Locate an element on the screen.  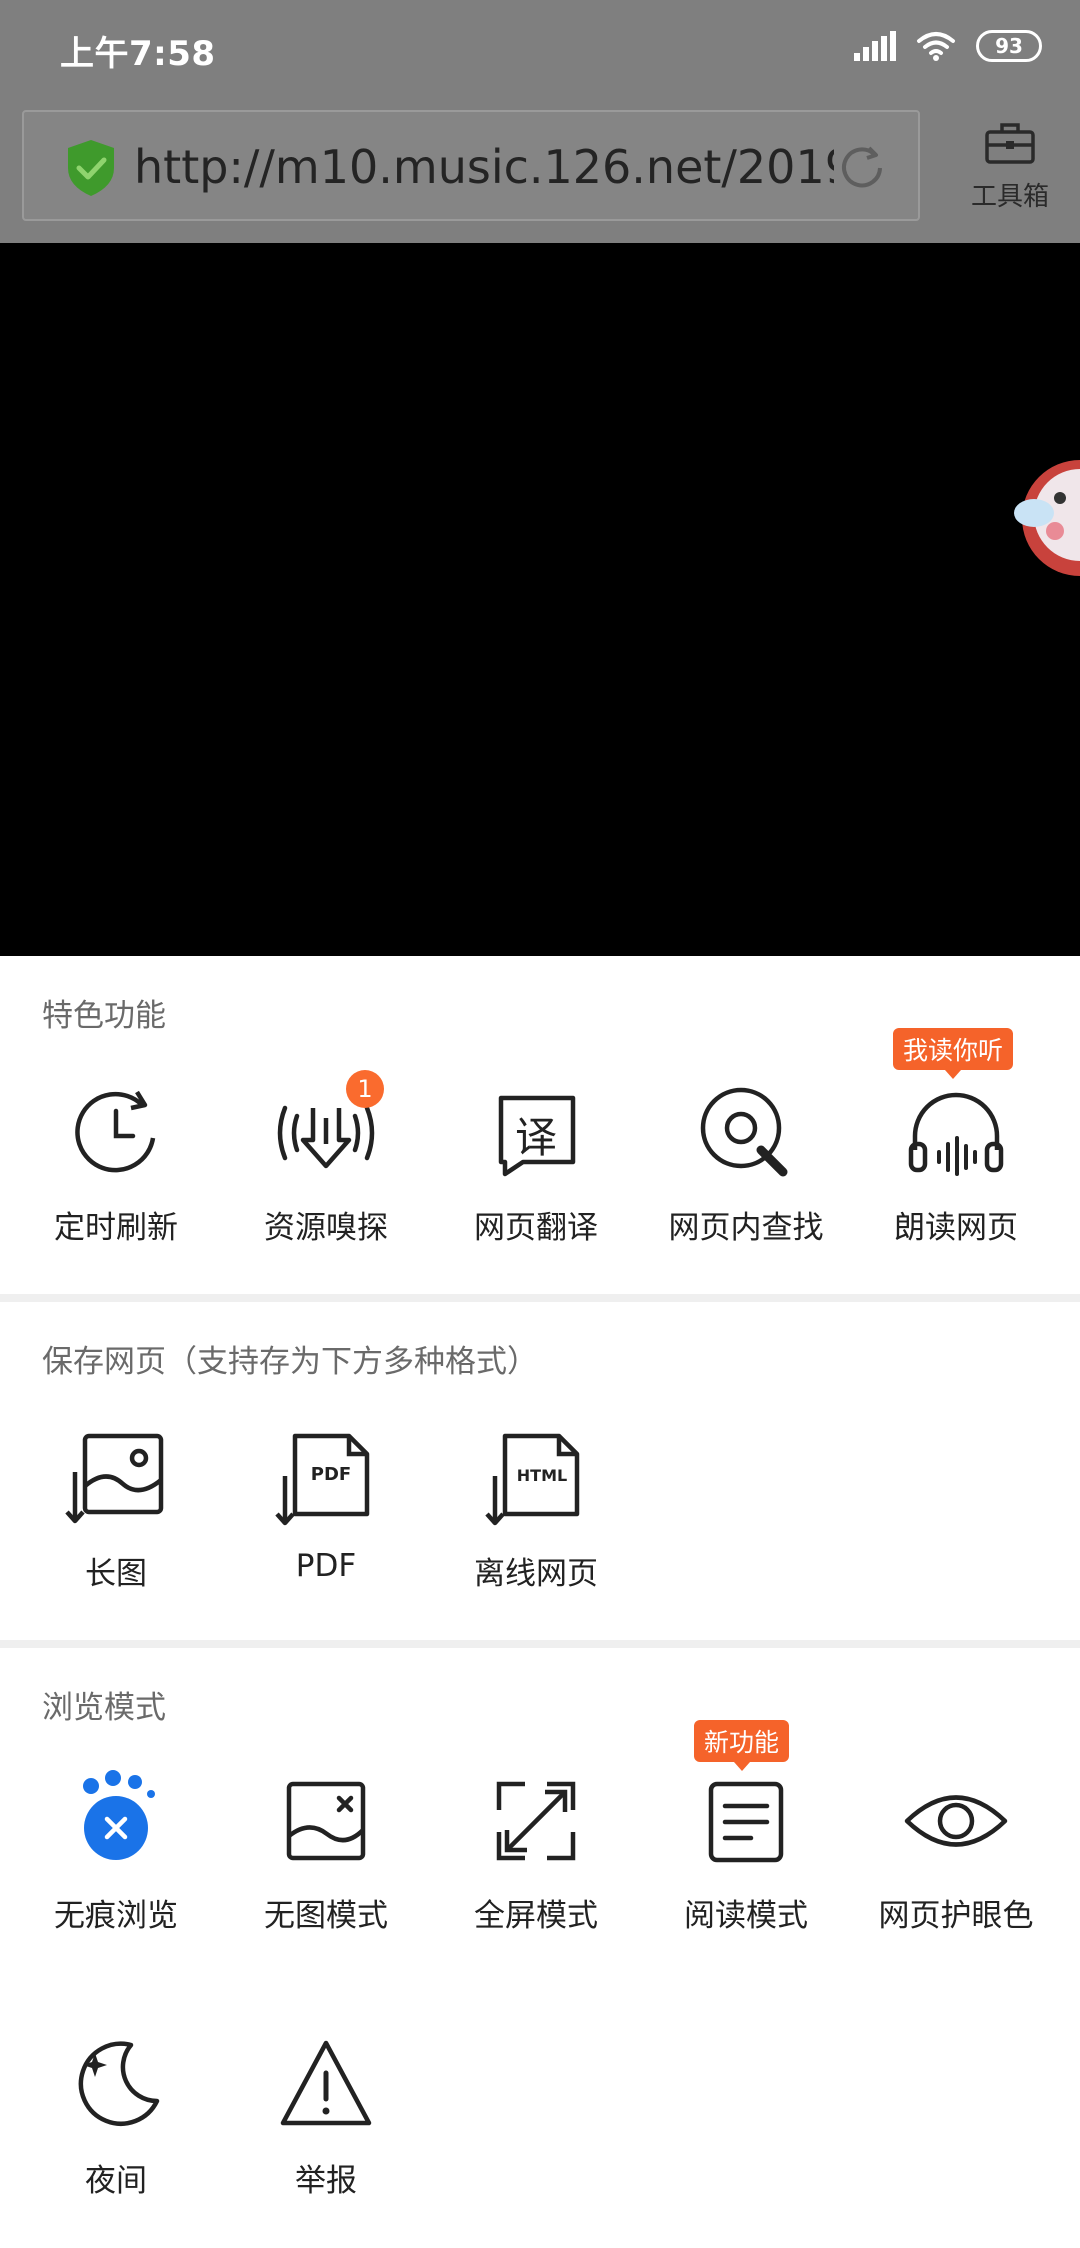
menu-item-report: 举报 is located at coordinates (326, 2115).